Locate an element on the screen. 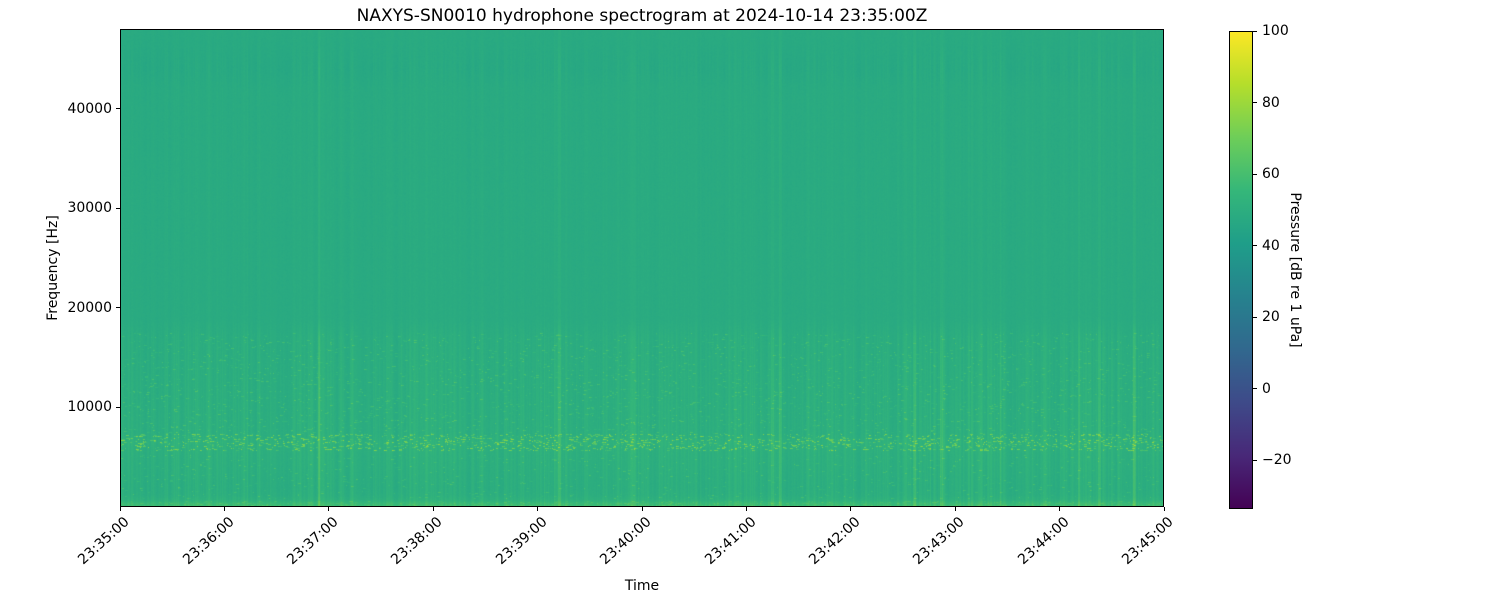  x-tick-label: 23:43:00 is located at coordinates (939, 541).